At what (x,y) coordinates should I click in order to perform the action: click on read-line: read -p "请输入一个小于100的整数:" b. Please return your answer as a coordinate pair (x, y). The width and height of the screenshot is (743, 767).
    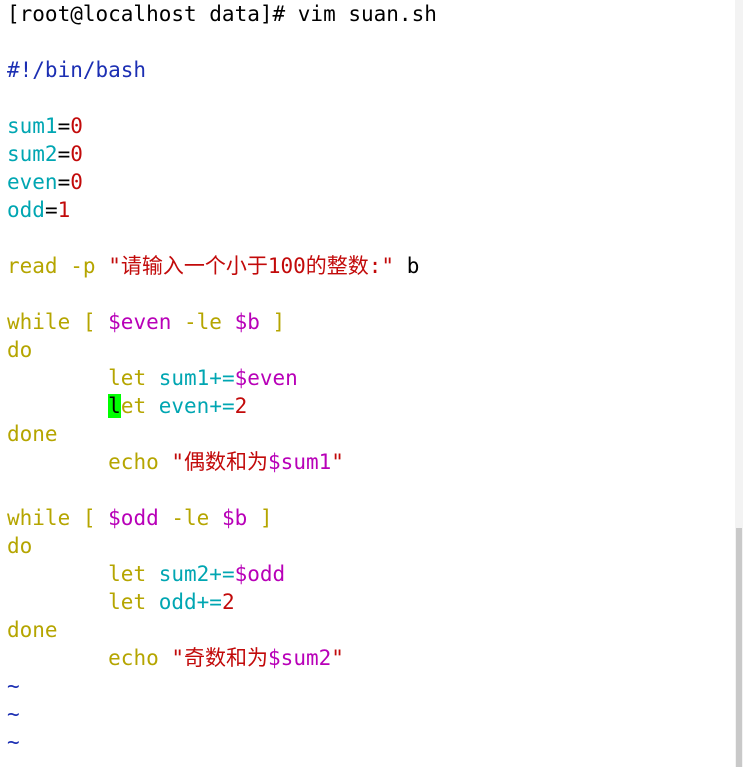
    Looking at the image, I should click on (370, 266).